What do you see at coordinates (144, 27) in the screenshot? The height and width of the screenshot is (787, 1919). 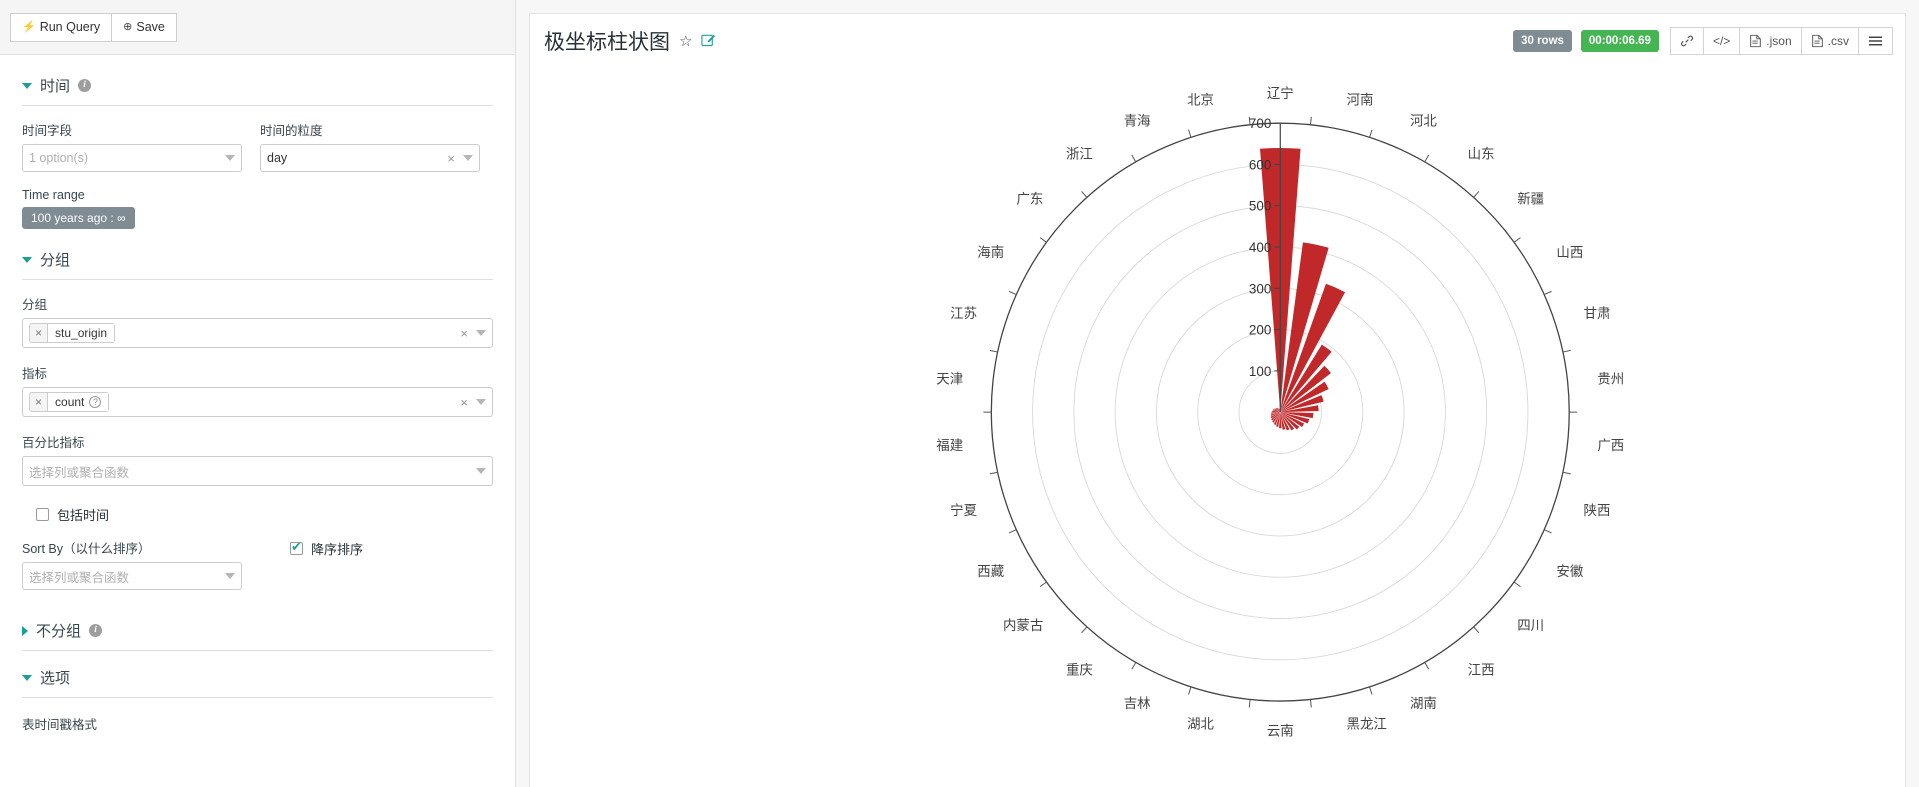 I see `save-button: ⊕ Save` at bounding box center [144, 27].